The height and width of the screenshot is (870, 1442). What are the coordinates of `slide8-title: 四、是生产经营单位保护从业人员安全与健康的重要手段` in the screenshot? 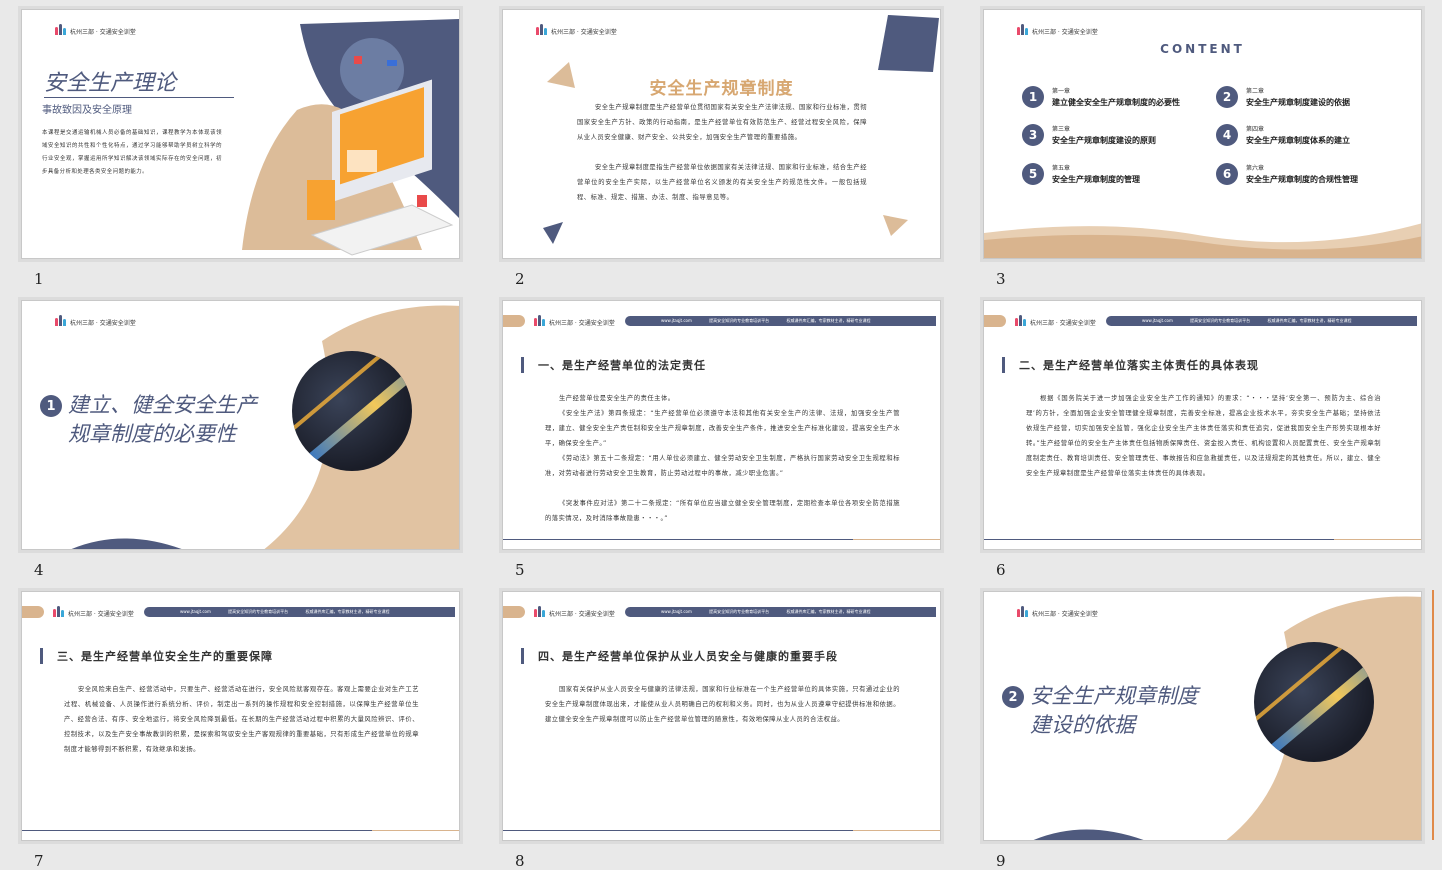 It's located at (679, 656).